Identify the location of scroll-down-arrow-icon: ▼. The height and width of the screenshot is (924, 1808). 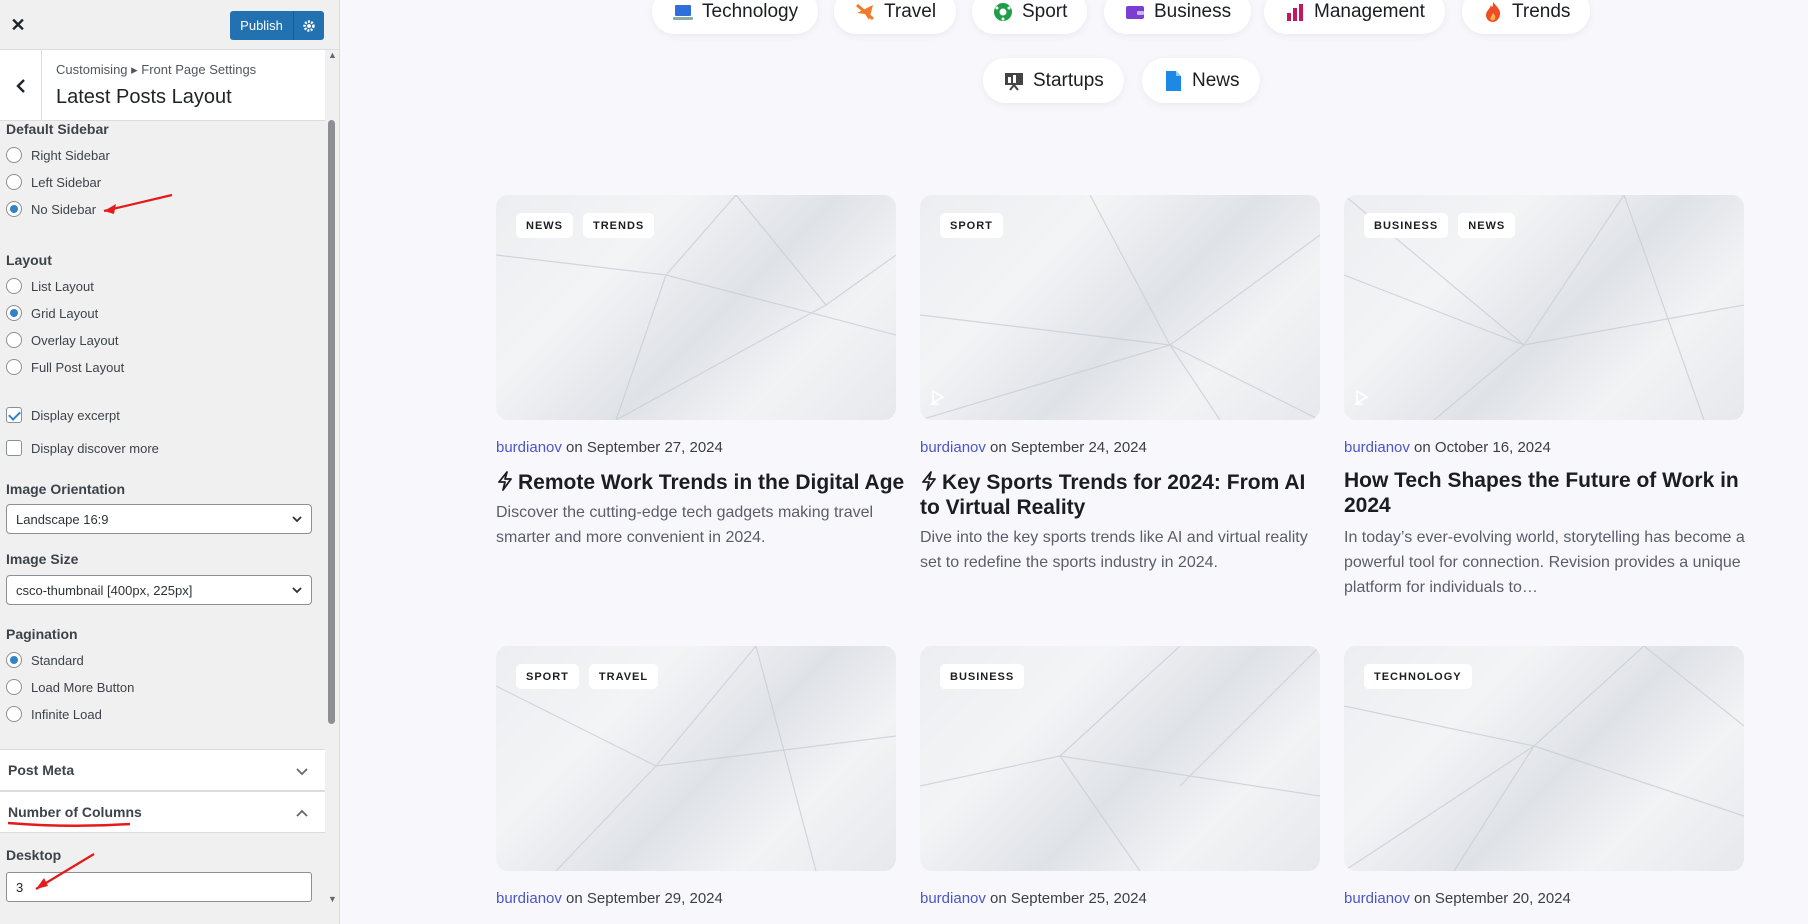
(332, 899).